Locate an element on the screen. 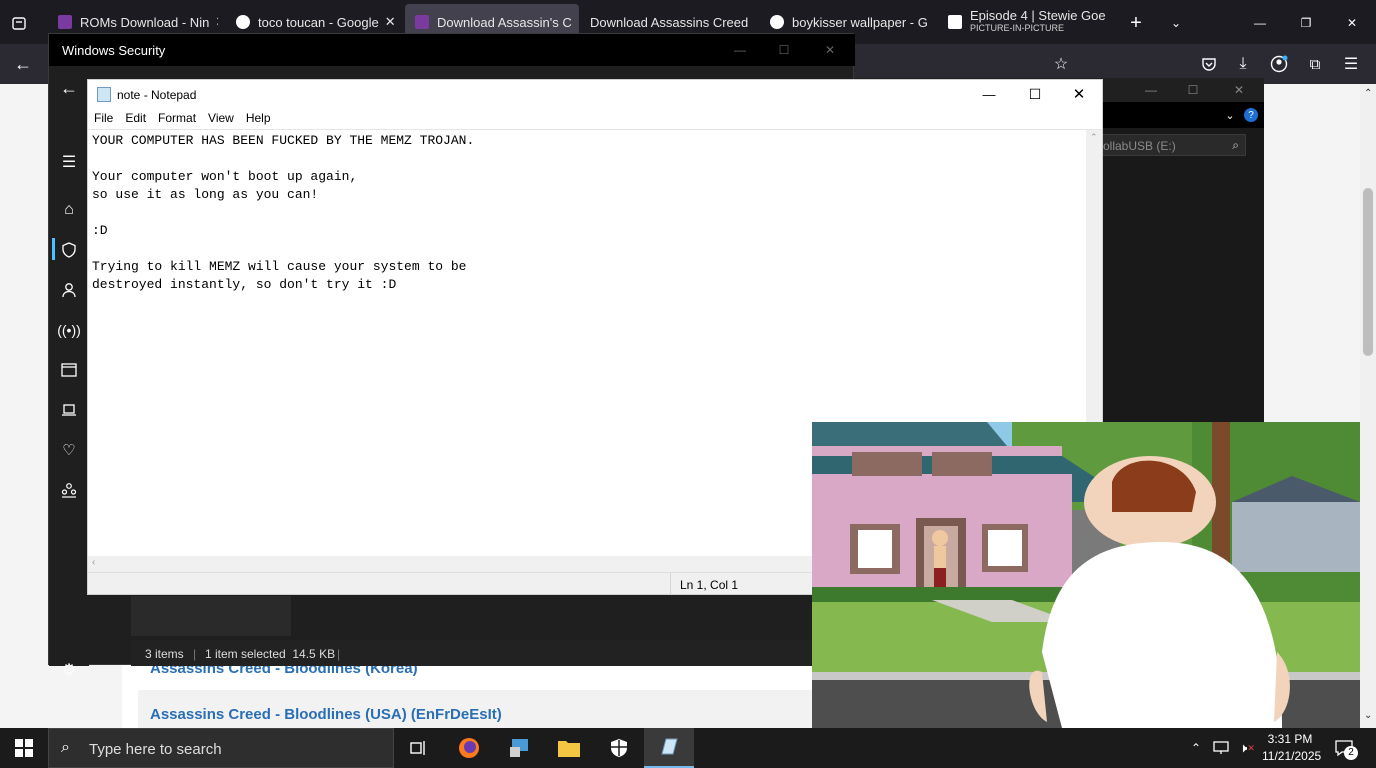  account-protection-icon is located at coordinates (69, 290).